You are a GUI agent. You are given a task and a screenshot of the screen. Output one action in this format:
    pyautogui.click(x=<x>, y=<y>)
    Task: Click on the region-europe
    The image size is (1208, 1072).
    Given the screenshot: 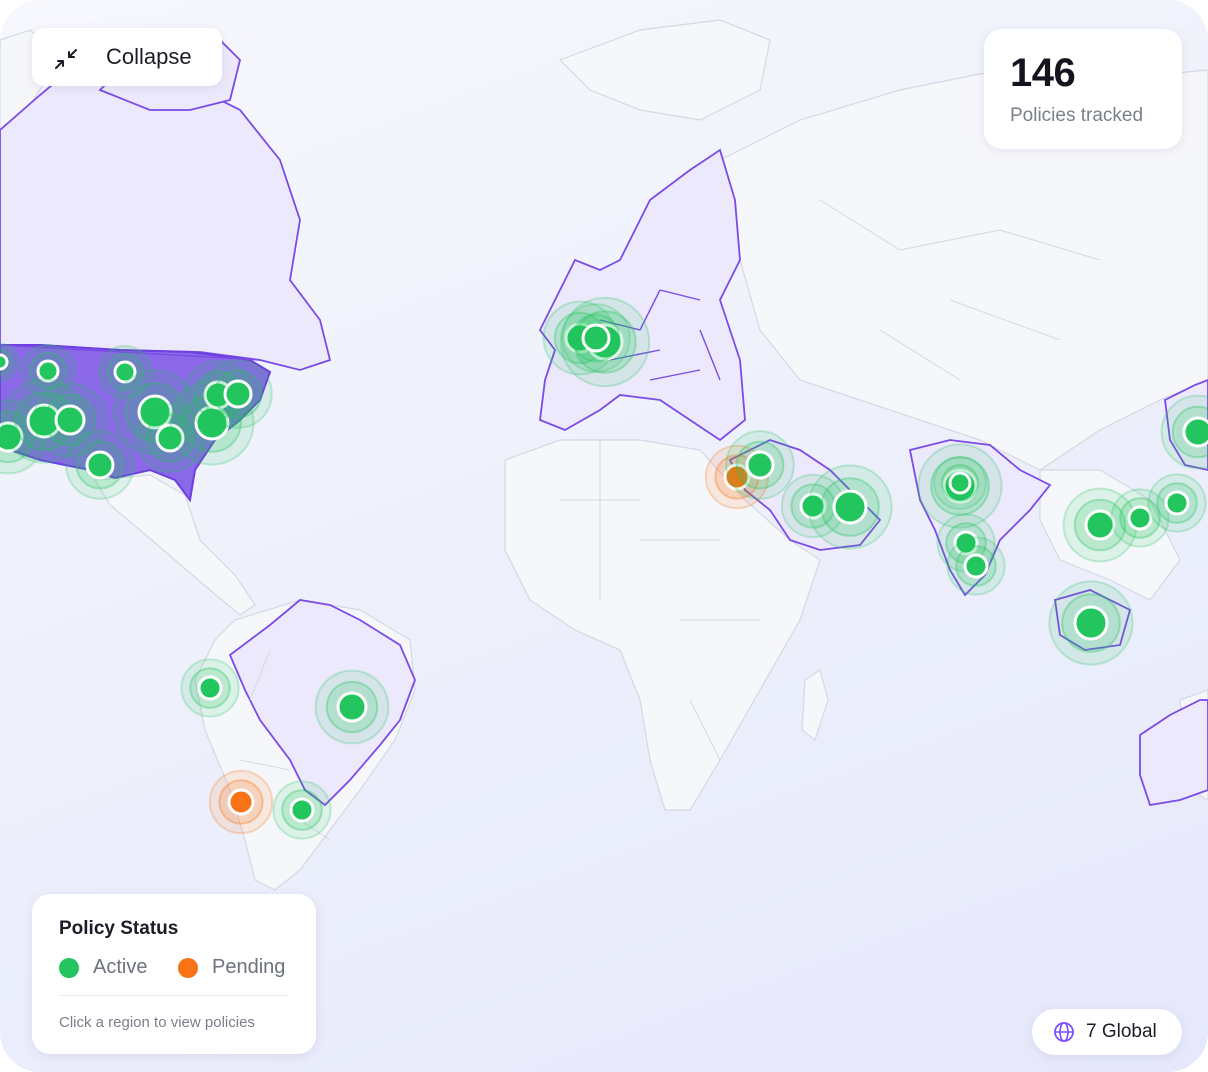 What is the action you would take?
    pyautogui.click(x=642, y=295)
    